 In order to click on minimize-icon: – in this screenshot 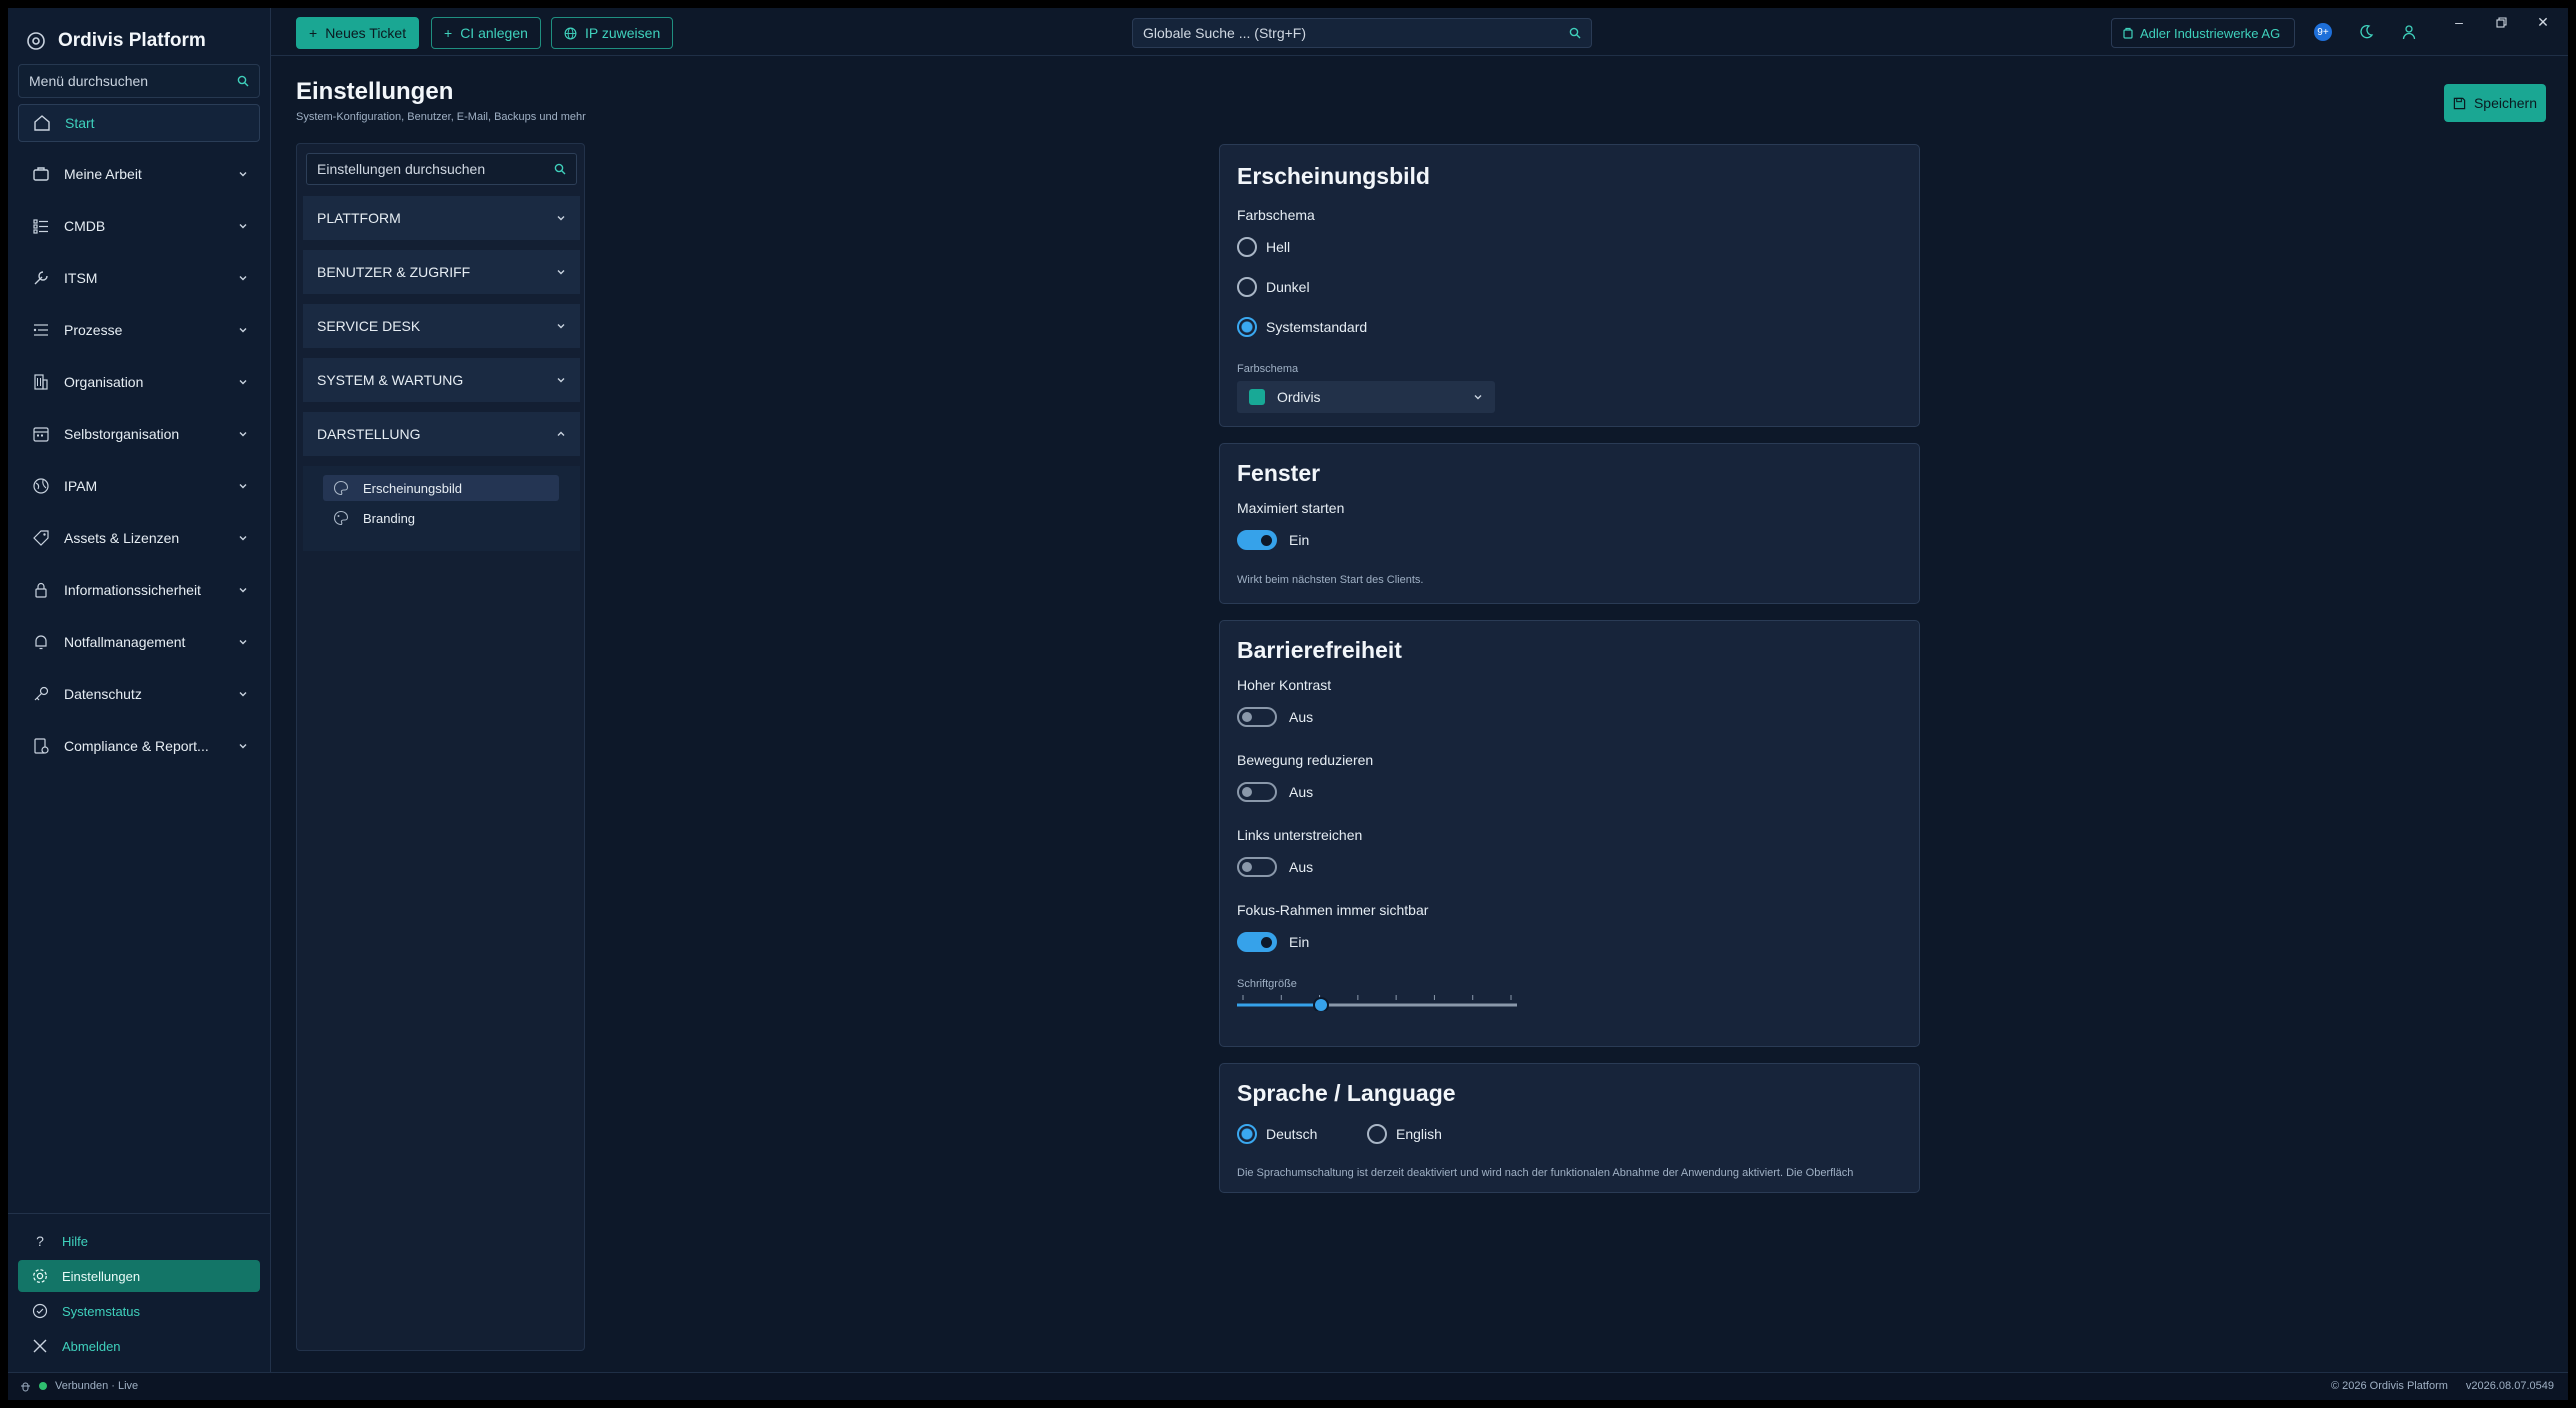, I will do `click(2459, 22)`.